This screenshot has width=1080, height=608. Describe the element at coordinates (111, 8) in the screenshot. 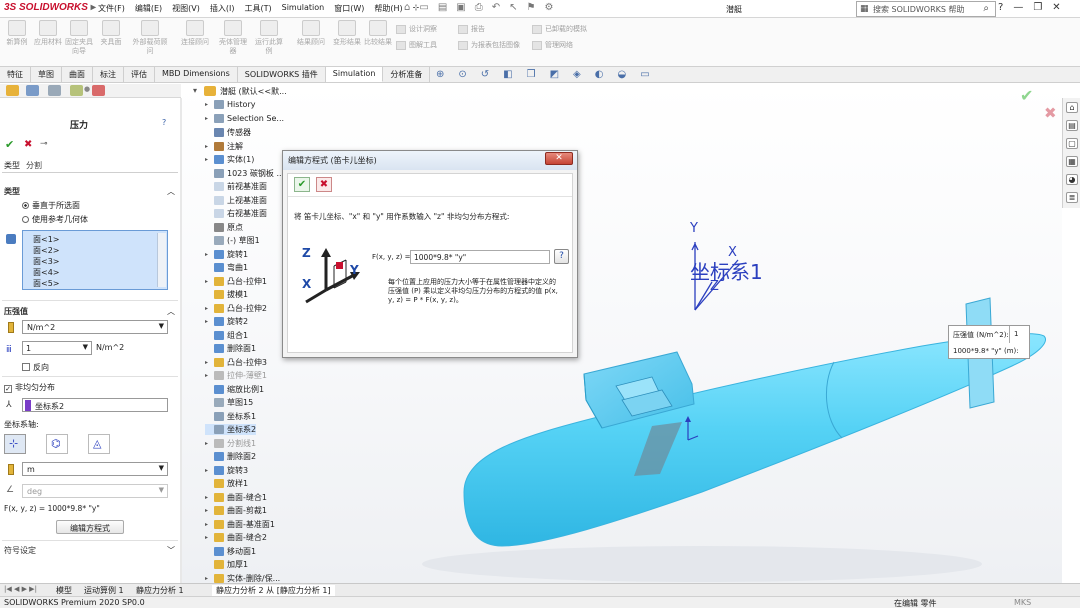

I see `menu-file: 文件(F)` at that location.